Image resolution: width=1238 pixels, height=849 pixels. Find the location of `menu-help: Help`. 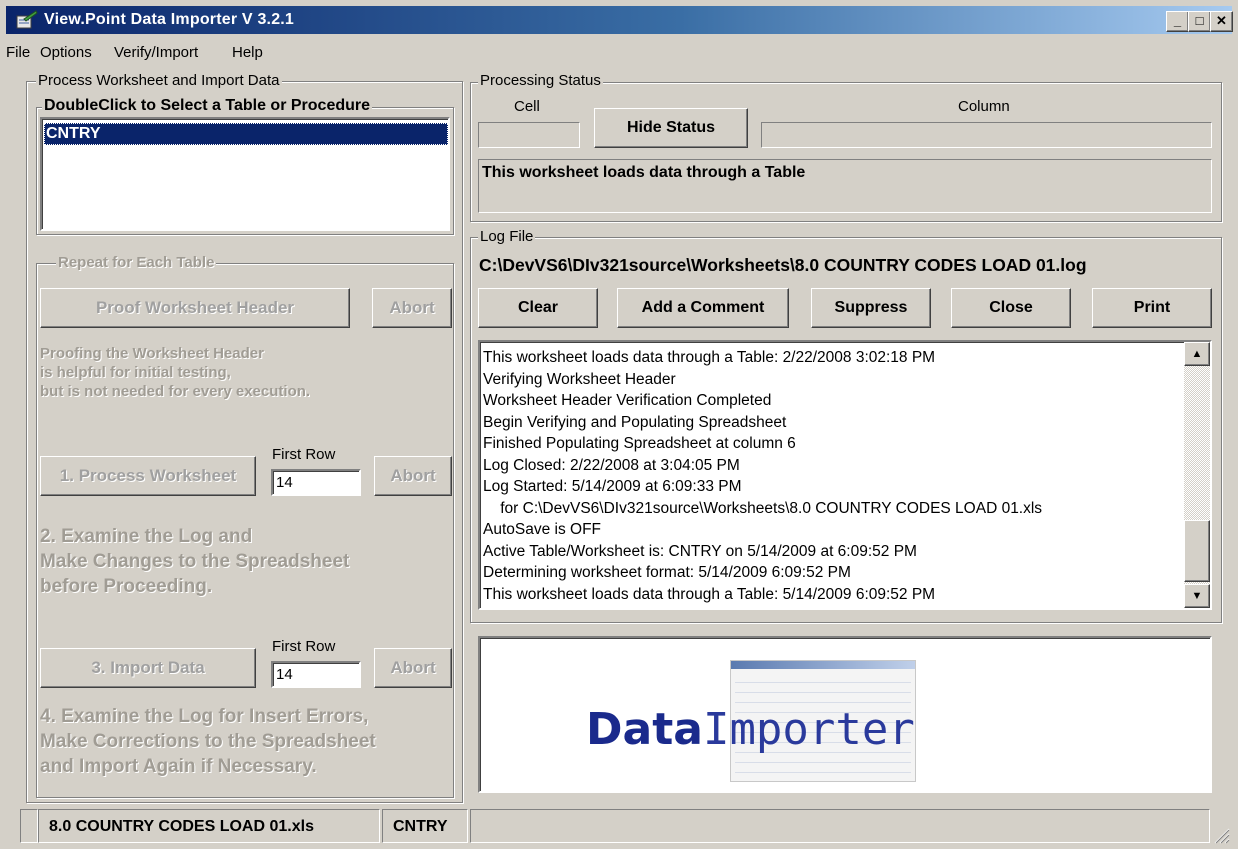

menu-help: Help is located at coordinates (247, 52).